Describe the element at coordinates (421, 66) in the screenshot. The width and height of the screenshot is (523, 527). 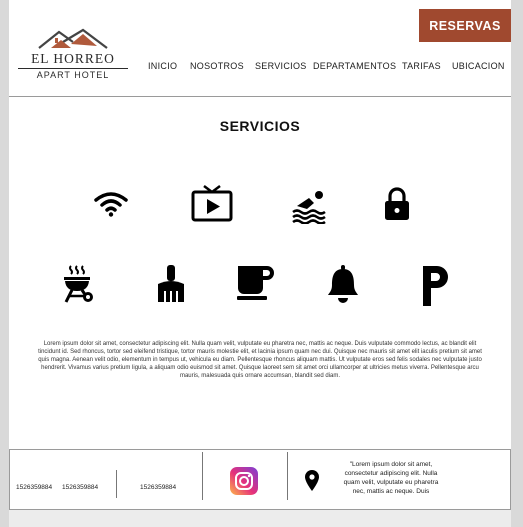
I see `nav-item-tarifas: TARIFAS` at that location.